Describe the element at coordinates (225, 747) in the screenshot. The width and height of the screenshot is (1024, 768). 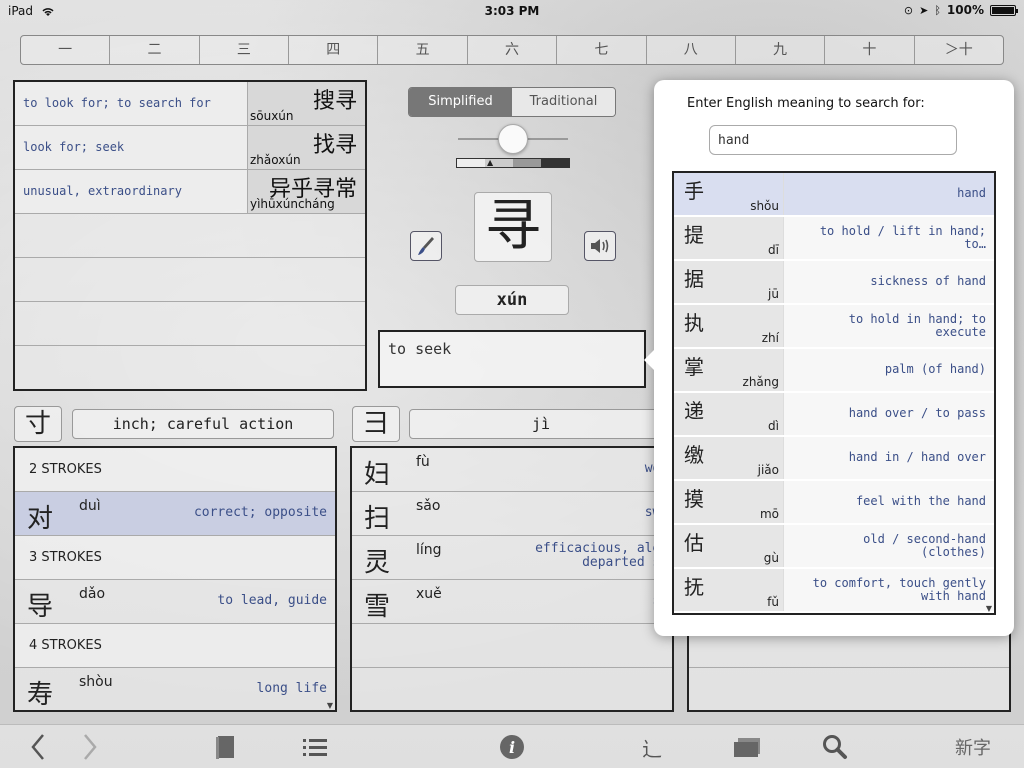
I see `book-button` at that location.